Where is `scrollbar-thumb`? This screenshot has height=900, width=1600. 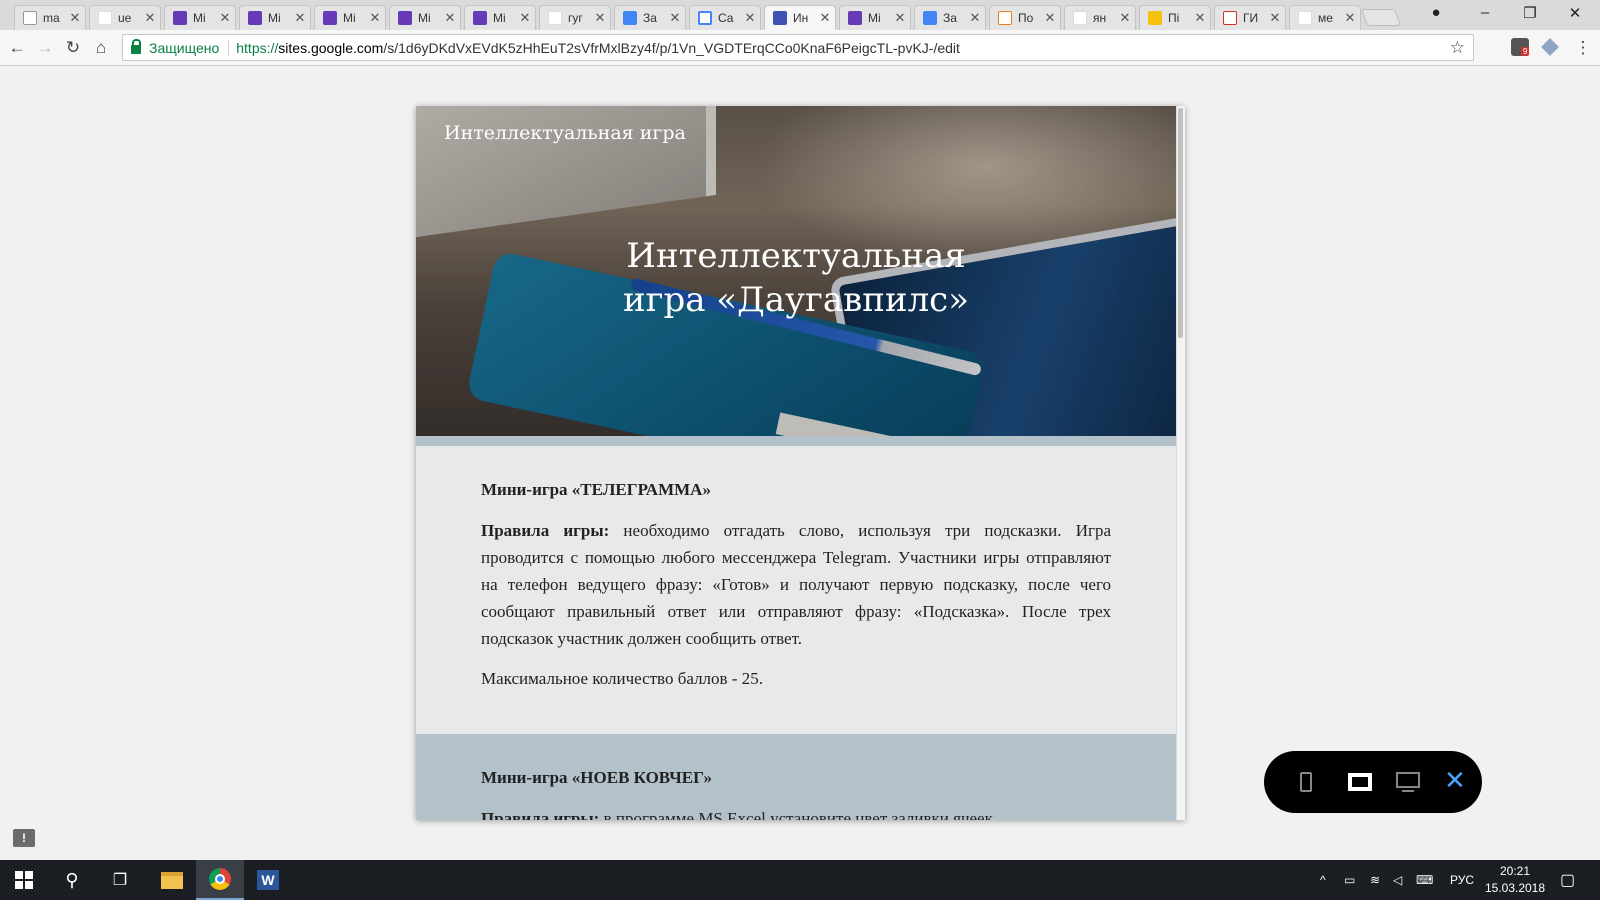
scrollbar-thumb is located at coordinates (1180, 223).